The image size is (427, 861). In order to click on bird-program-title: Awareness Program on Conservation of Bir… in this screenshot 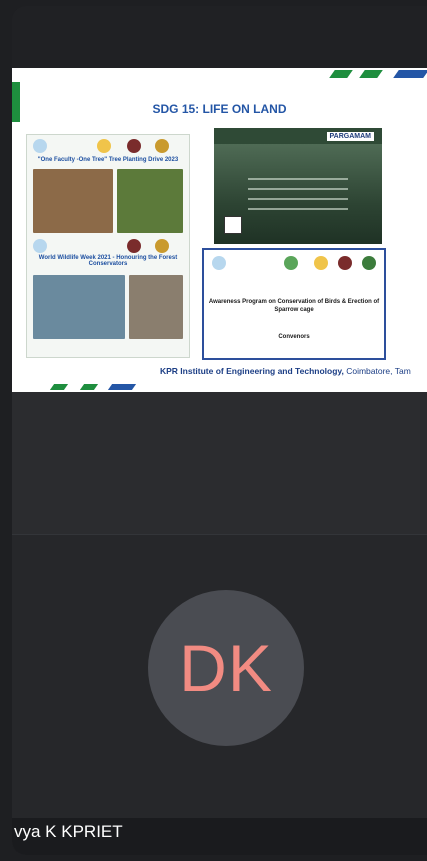, I will do `click(294, 306)`.